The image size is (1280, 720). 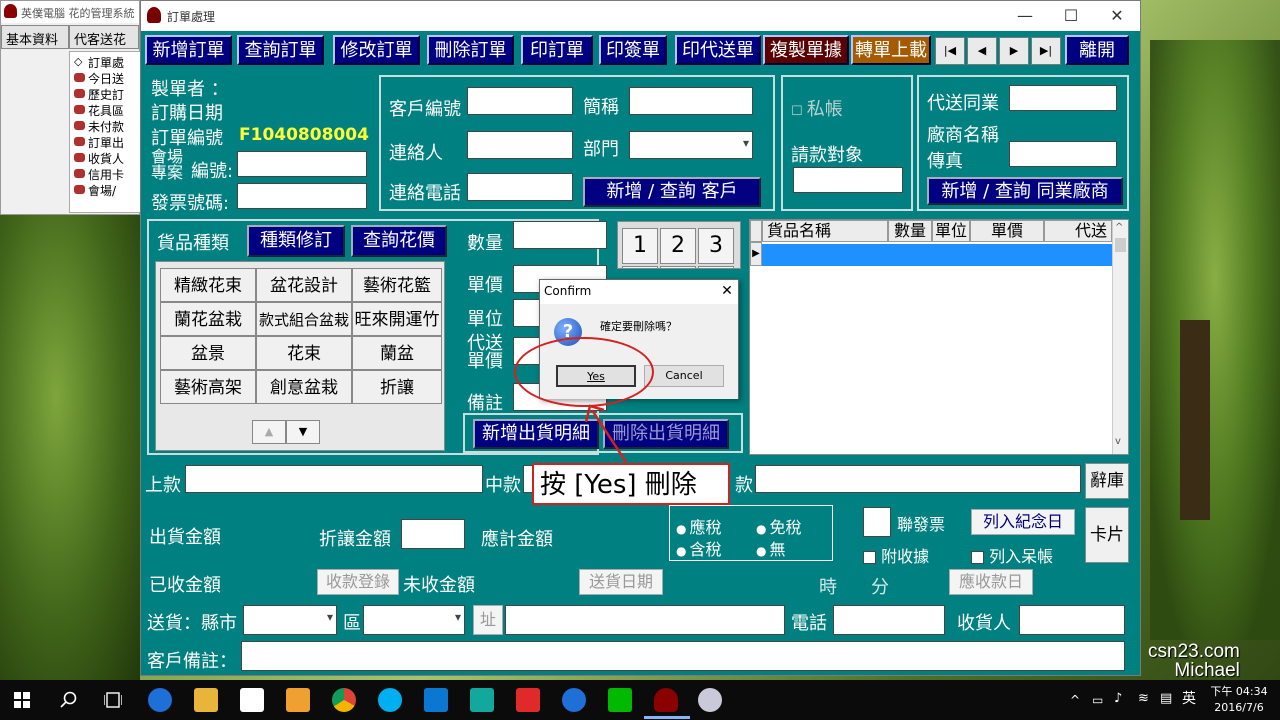 What do you see at coordinates (848, 180) in the screenshot?
I see `billing-target-input` at bounding box center [848, 180].